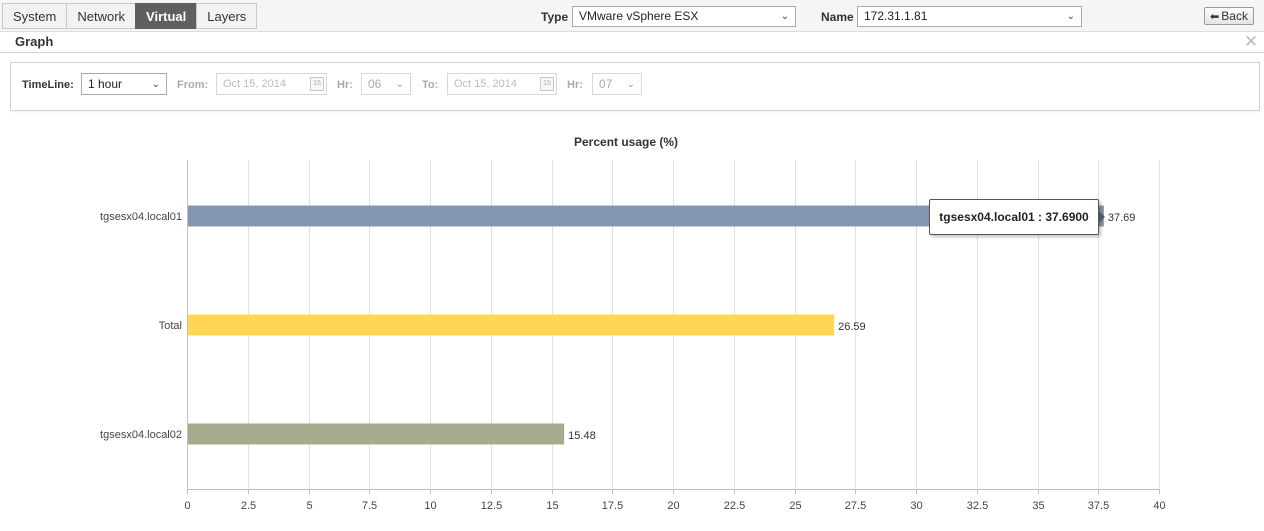  What do you see at coordinates (34, 41) in the screenshot?
I see `graph-panel-title: Graph` at bounding box center [34, 41].